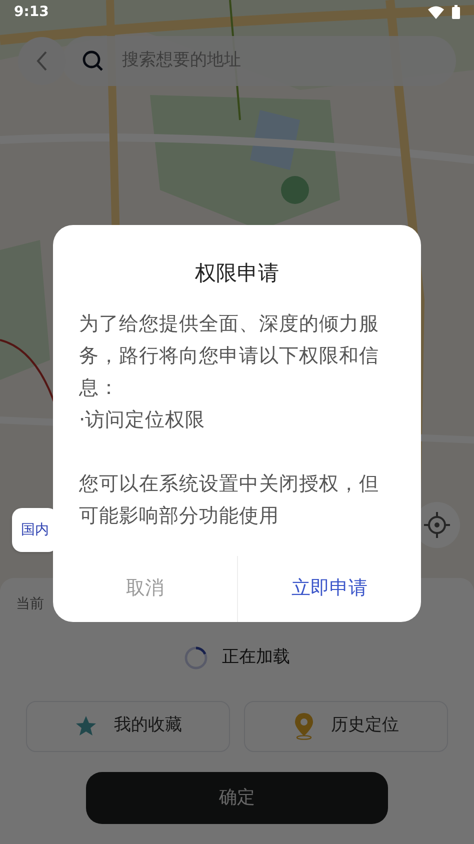 This screenshot has width=474, height=844. I want to click on shortcut-button: 历史定位, so click(346, 726).